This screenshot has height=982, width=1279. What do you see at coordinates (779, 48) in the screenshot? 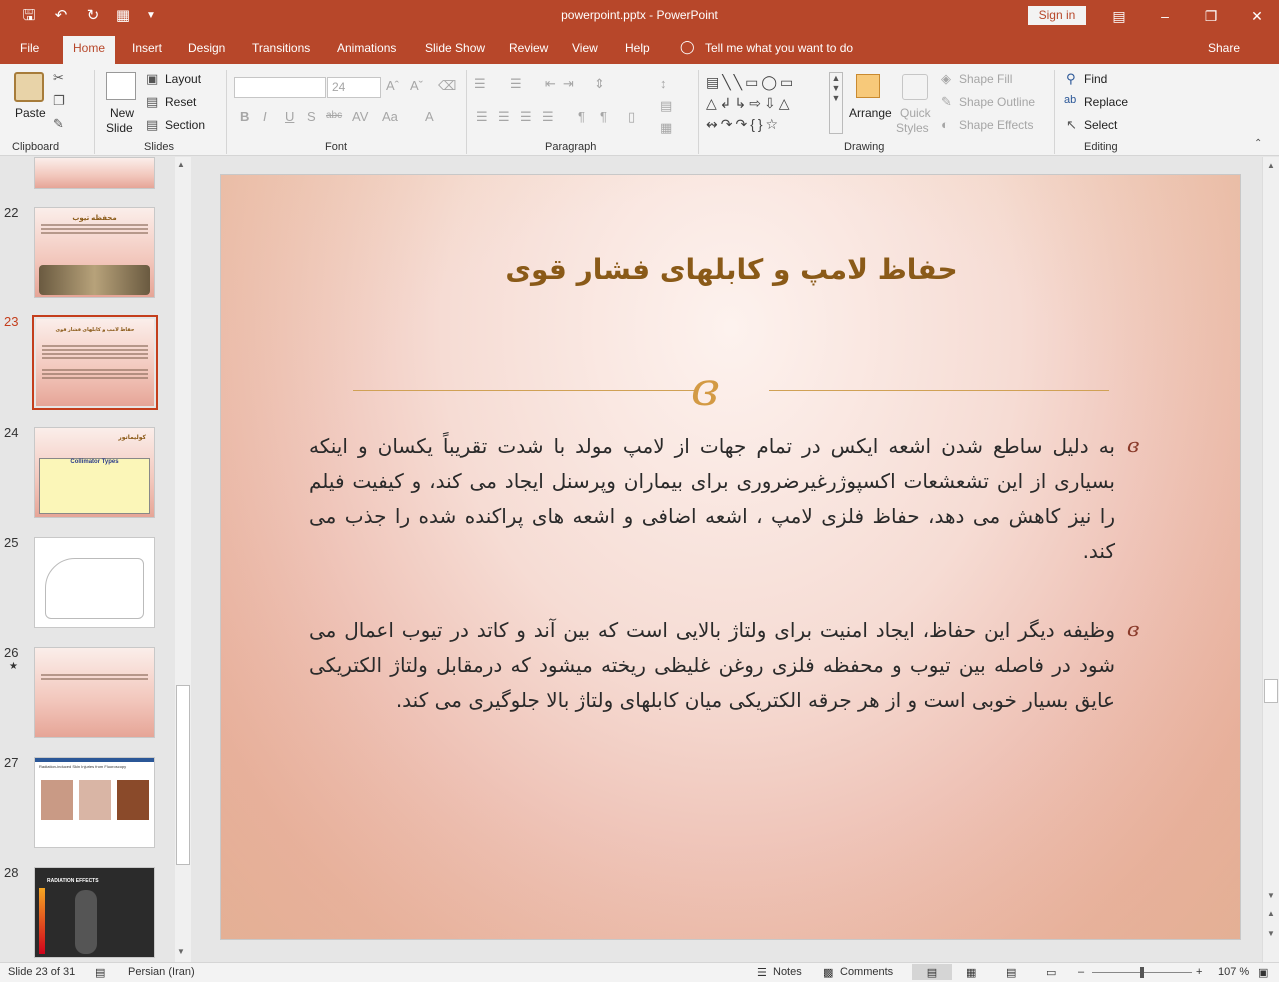
I see `tell-me-search: Tell me what you want to do` at bounding box center [779, 48].